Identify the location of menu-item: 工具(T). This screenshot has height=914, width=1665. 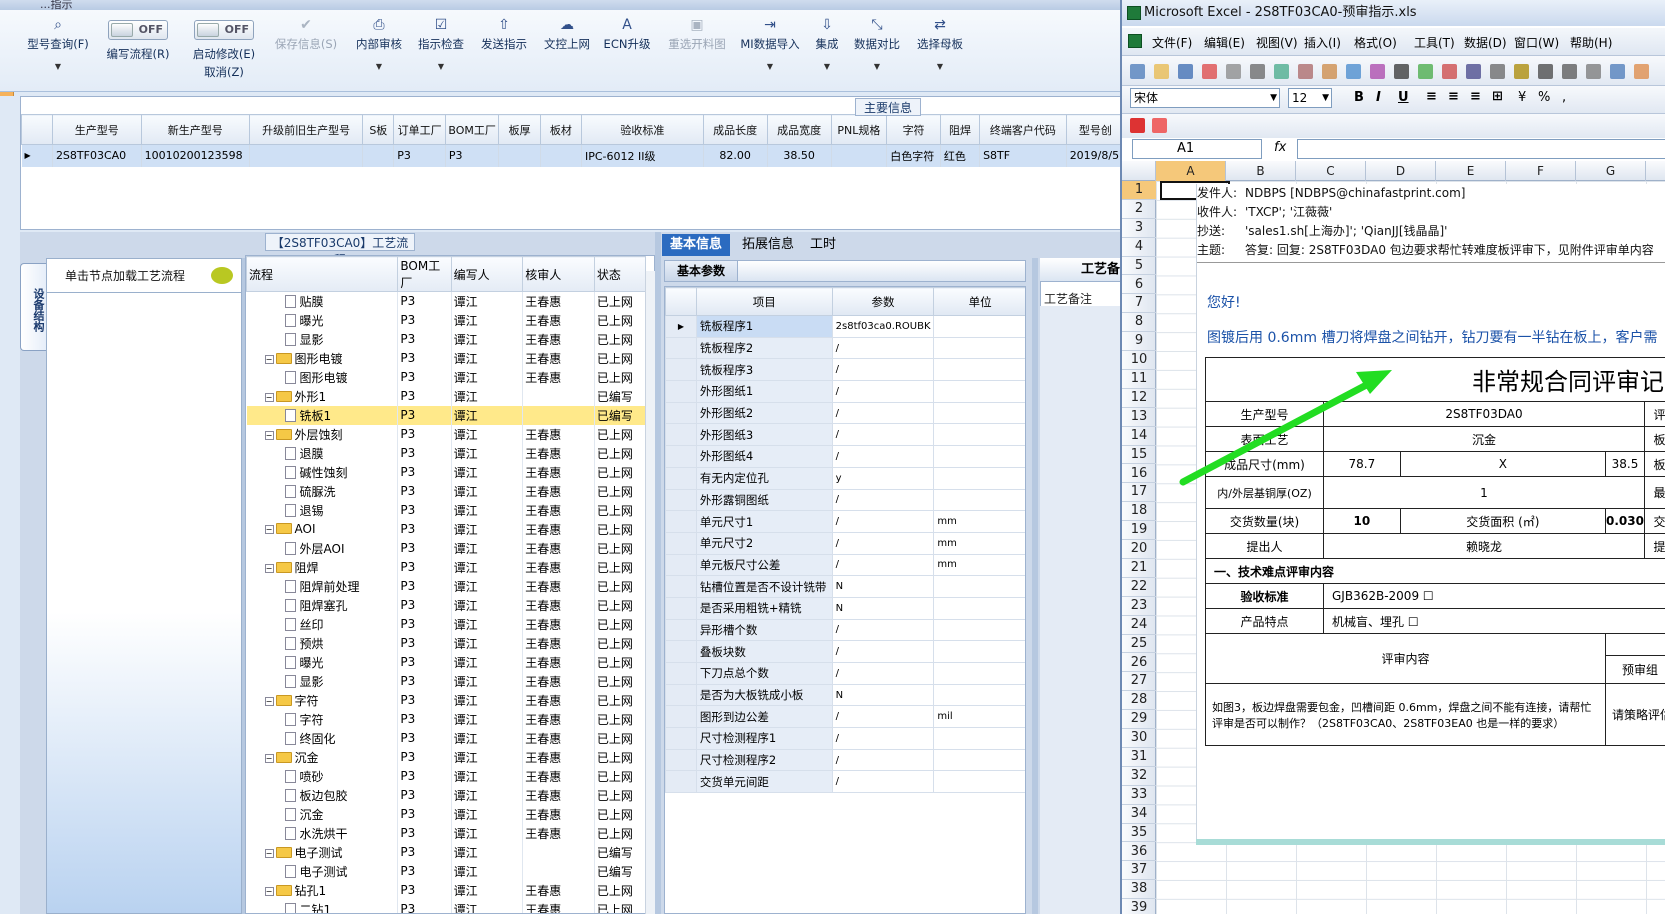
(1434, 42).